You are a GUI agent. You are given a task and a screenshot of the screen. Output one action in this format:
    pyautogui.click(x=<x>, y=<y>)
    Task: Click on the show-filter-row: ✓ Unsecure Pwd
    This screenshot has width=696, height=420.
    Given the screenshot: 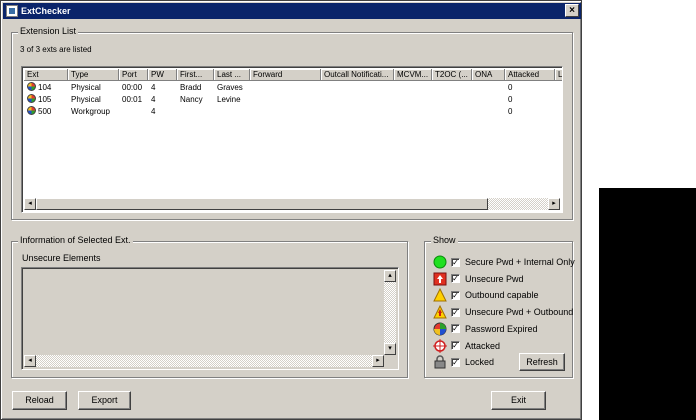 What is the action you would take?
    pyautogui.click(x=478, y=279)
    